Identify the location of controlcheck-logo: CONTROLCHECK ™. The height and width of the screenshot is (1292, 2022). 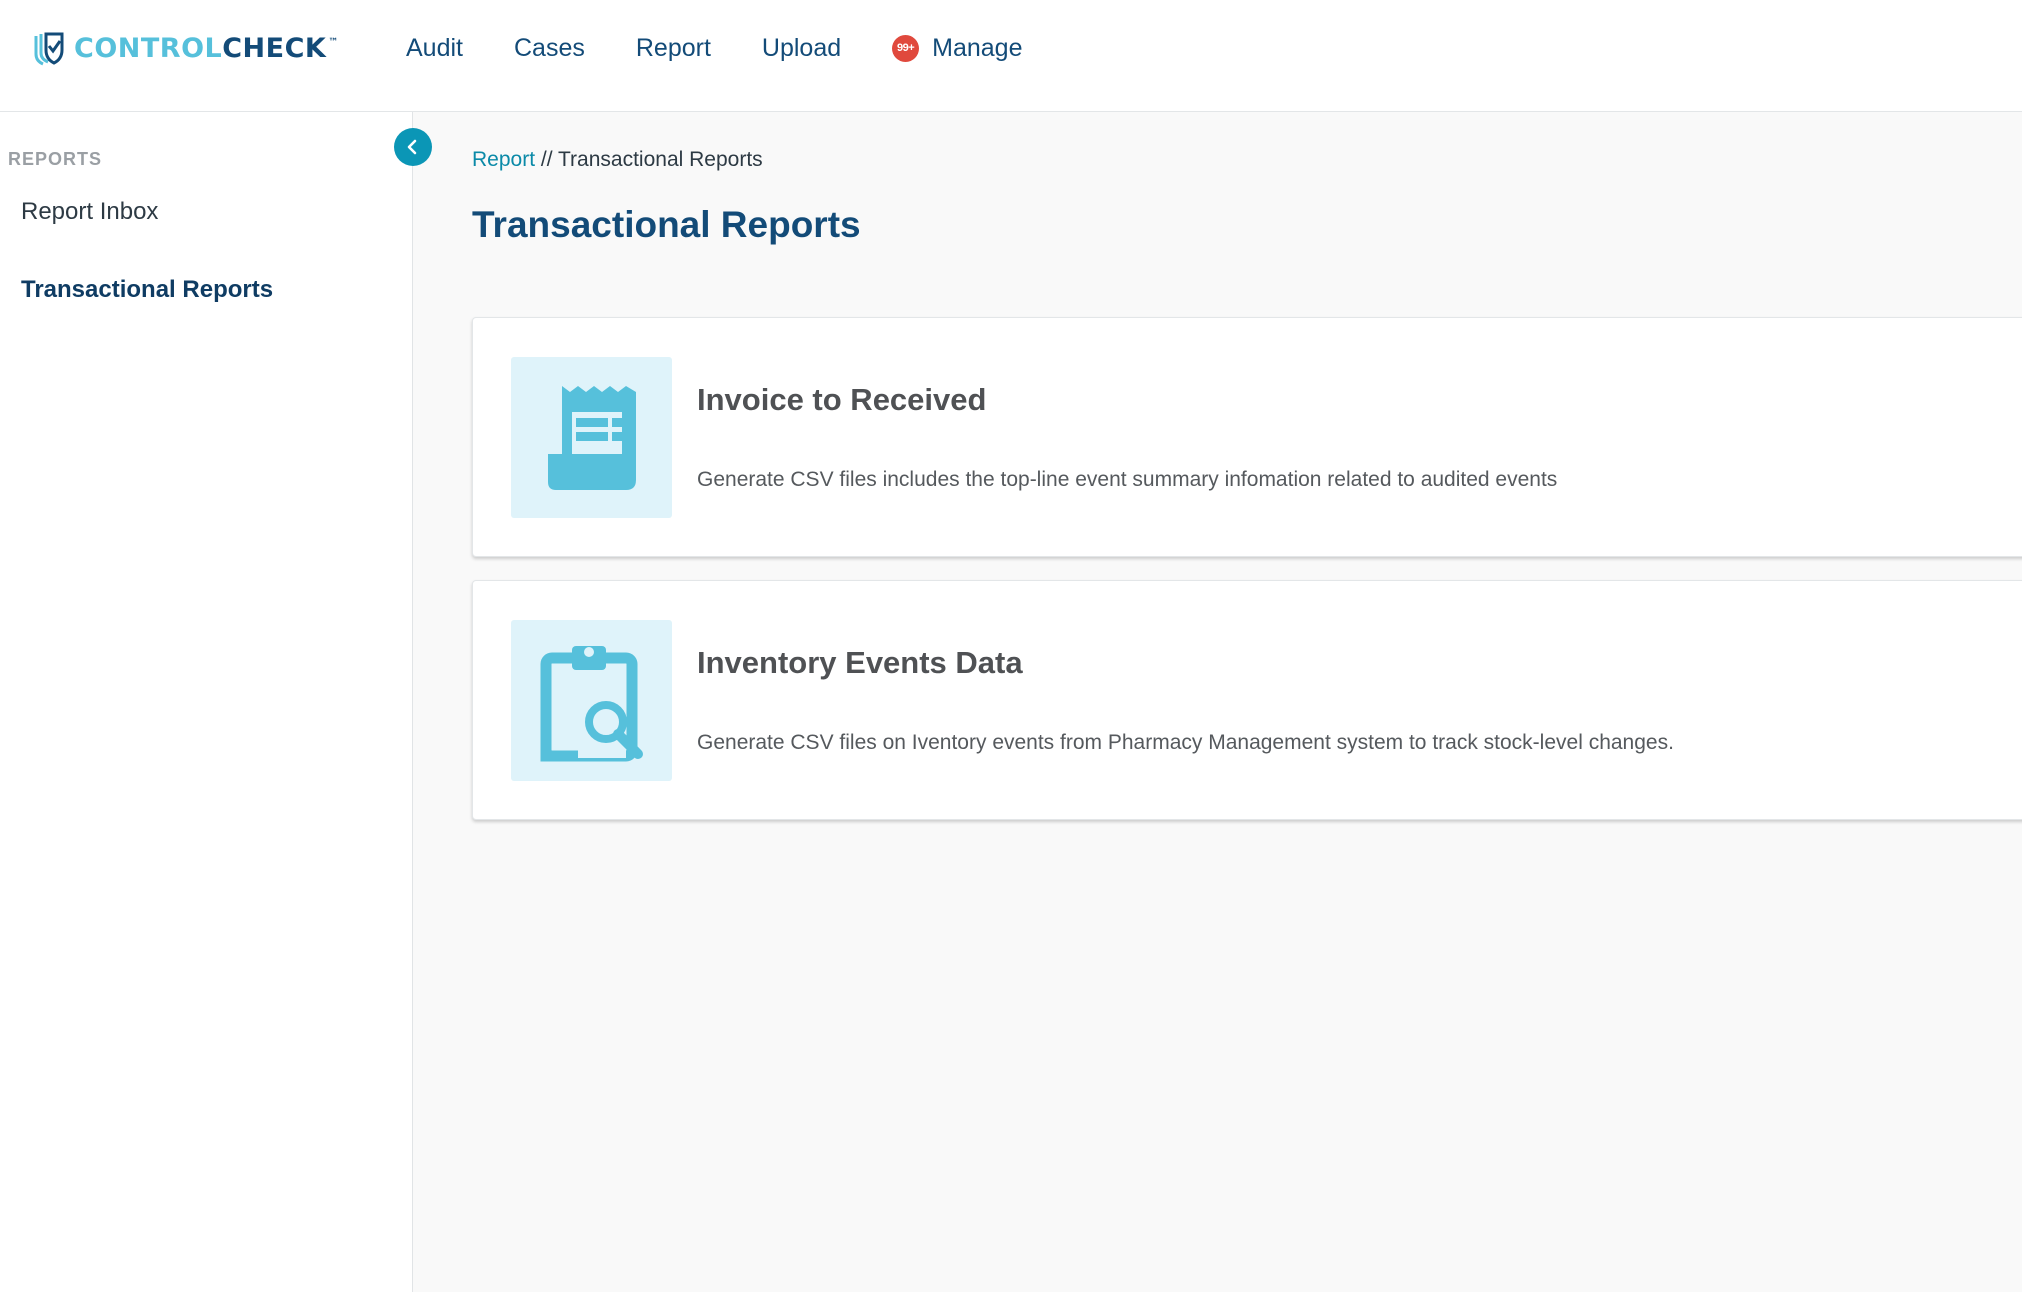
(184, 48).